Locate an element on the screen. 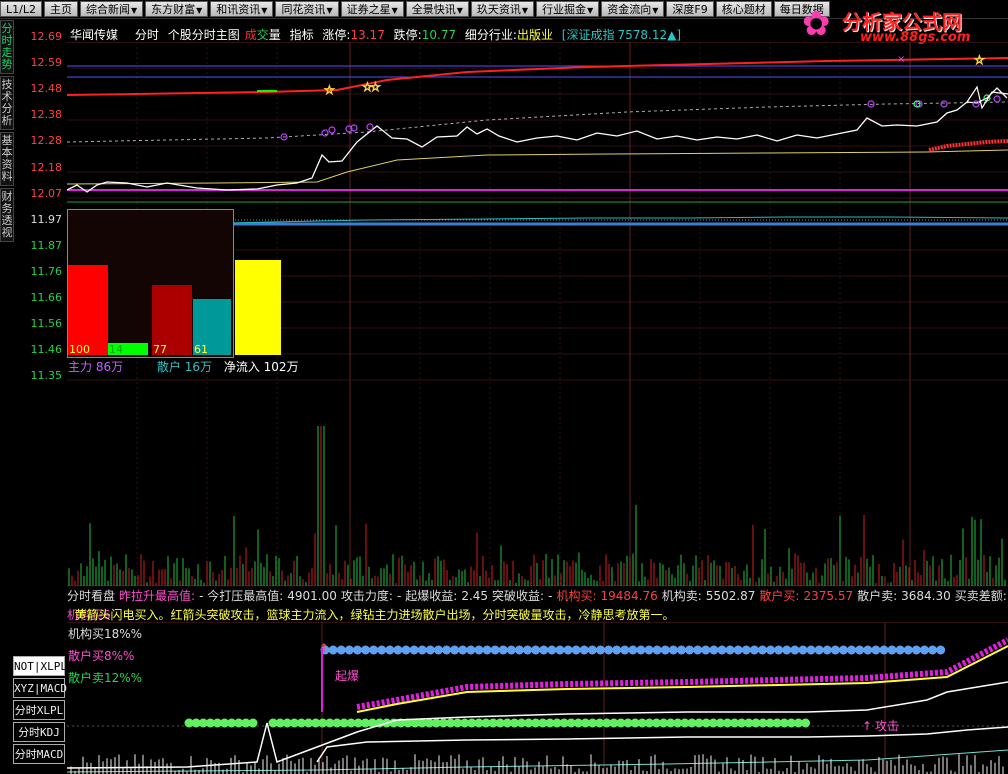 This screenshot has width=1008, height=774. menu-label: 同花资讯 is located at coordinates (303, 9).